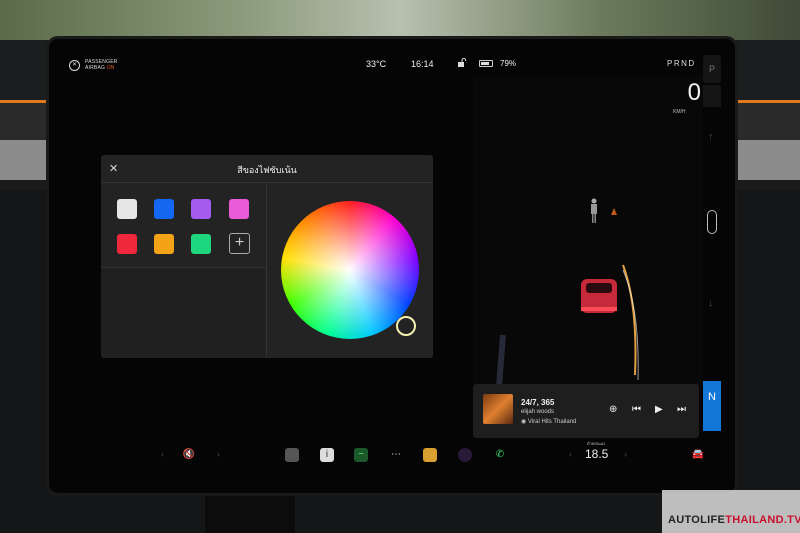 Image resolution: width=800 pixels, height=533 pixels. I want to click on unlock-icon, so click(462, 63).